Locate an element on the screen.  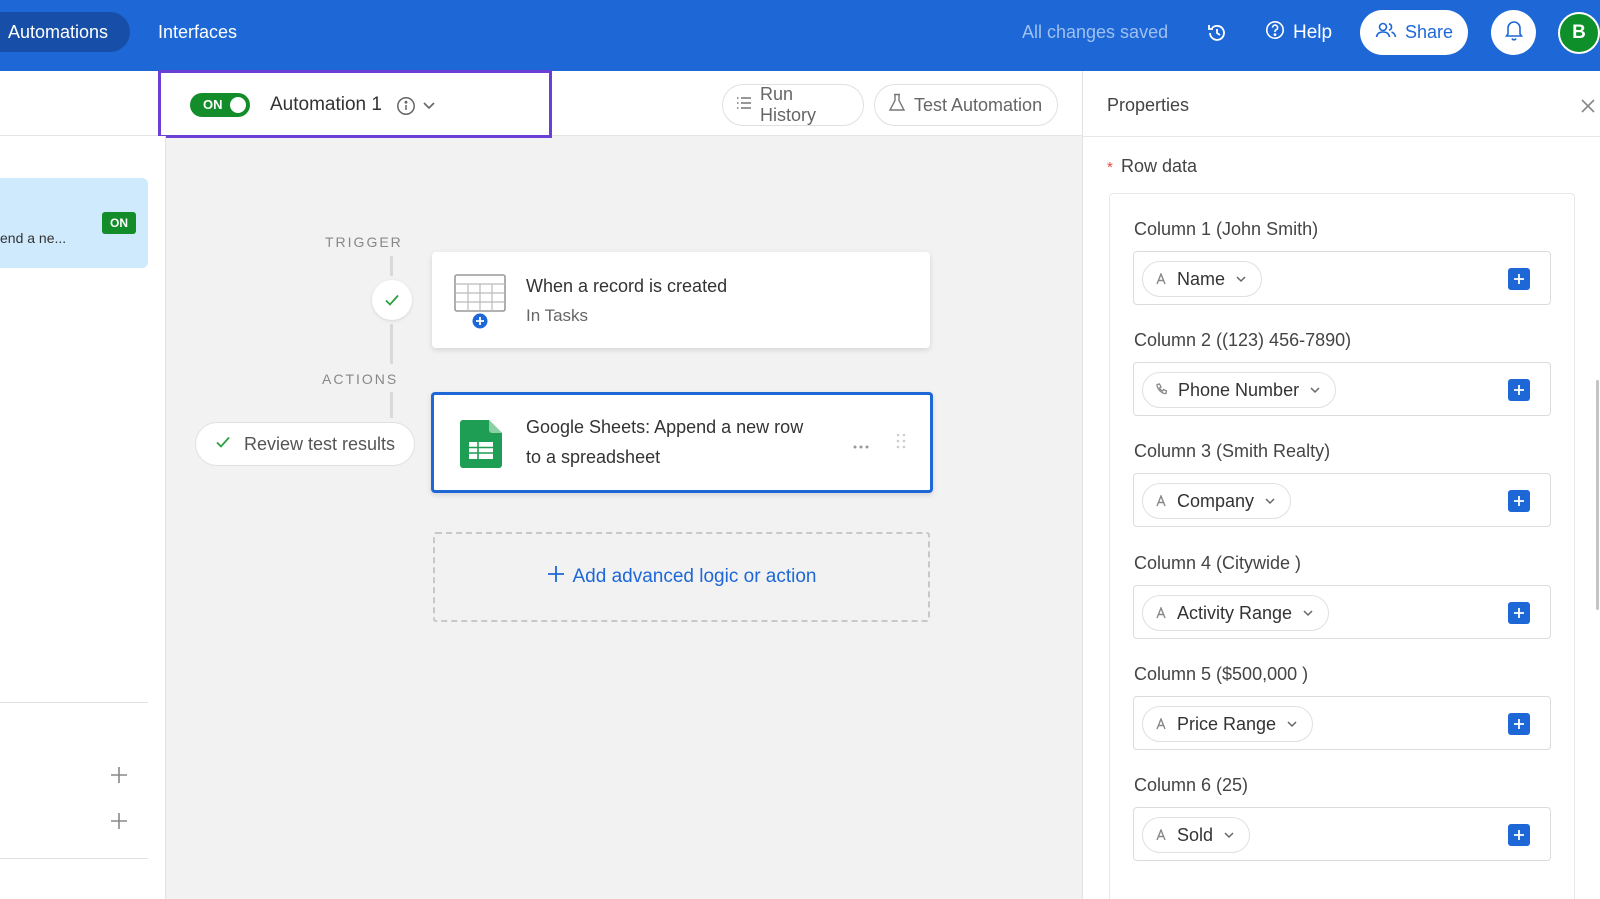
action-title-line2: to a spreadsheet is located at coordinates (593, 457).